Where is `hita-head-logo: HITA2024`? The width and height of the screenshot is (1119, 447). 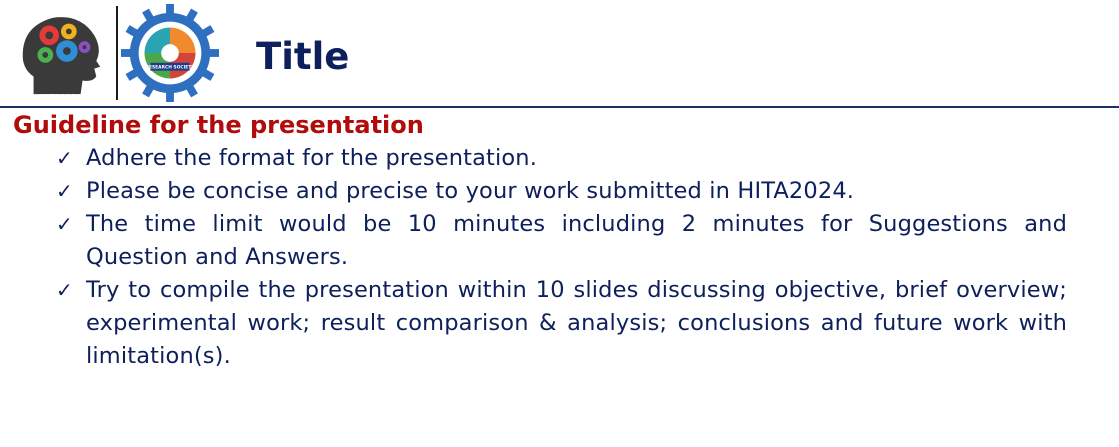 hita-head-logo: HITA2024 is located at coordinates (61, 59).